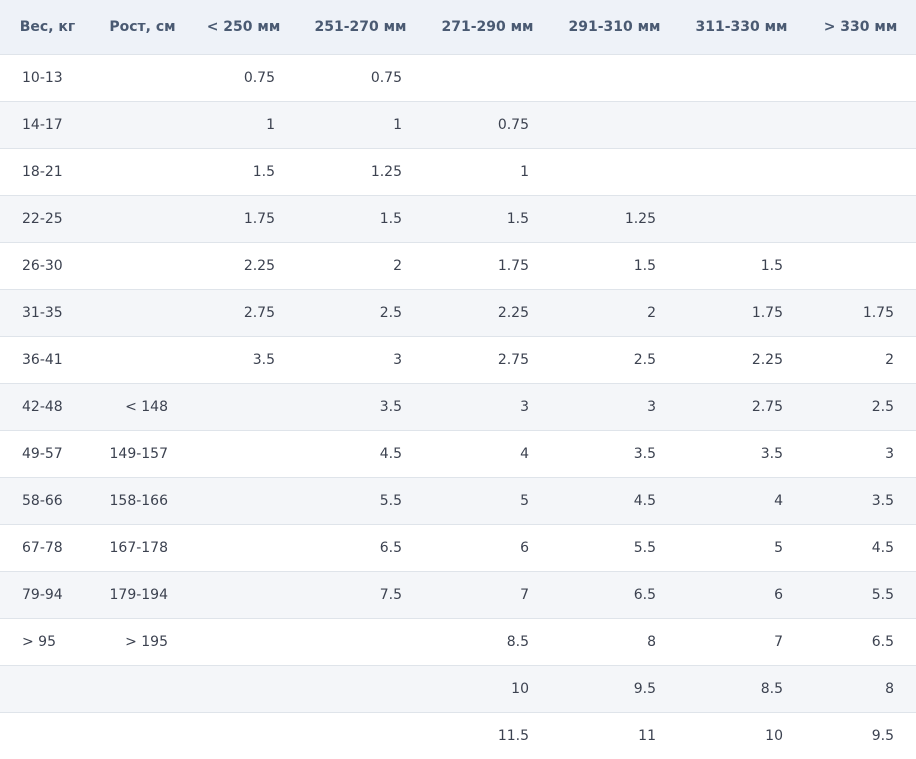 This screenshot has height=759, width=916. Describe the element at coordinates (458, 453) in the screenshot. I see `table-row: 49-57 149-157 4.5 4 3.5 3.5 3` at that location.